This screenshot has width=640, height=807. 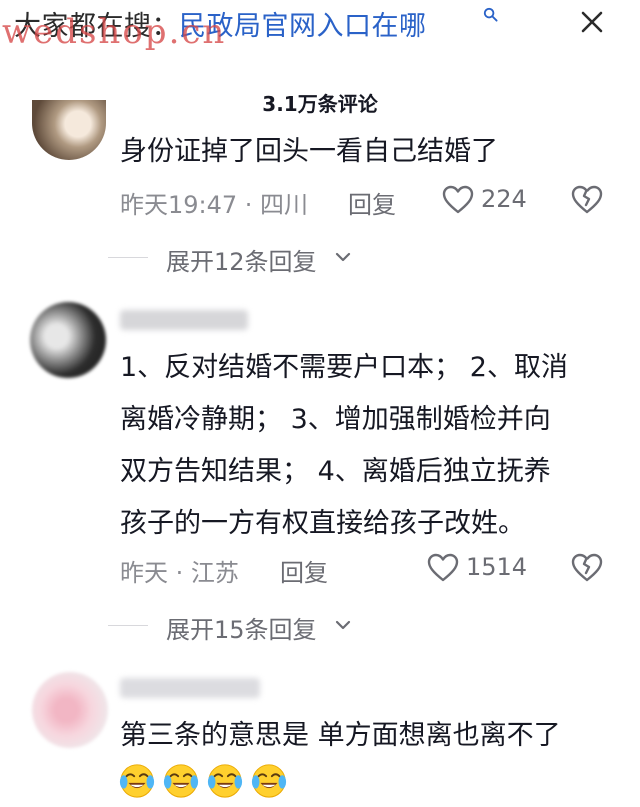 I want to click on comment-text: 第三条的意思是 单方面想离也离不了, so click(x=340, y=736).